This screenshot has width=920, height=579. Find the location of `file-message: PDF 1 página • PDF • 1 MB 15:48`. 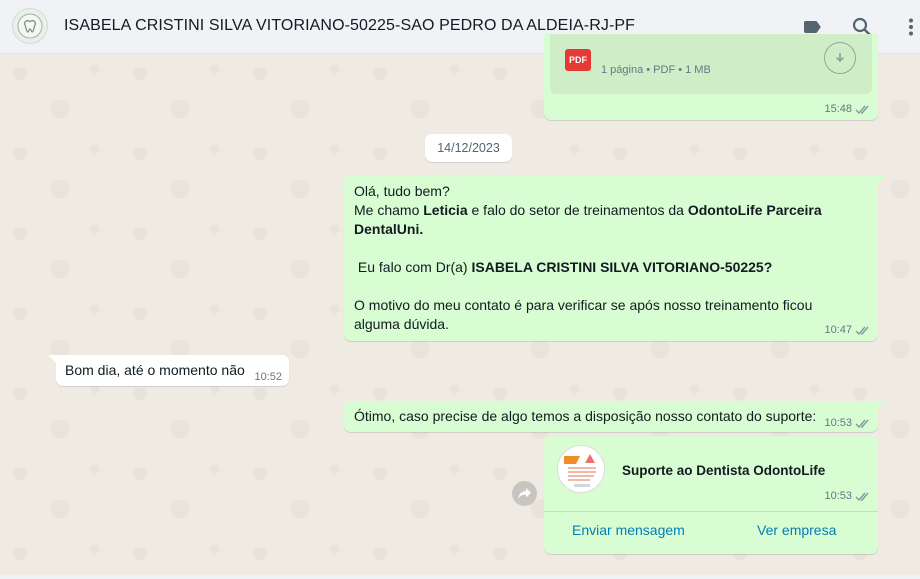

file-message: PDF 1 página • PDF • 1 MB 15:48 is located at coordinates (711, 77).